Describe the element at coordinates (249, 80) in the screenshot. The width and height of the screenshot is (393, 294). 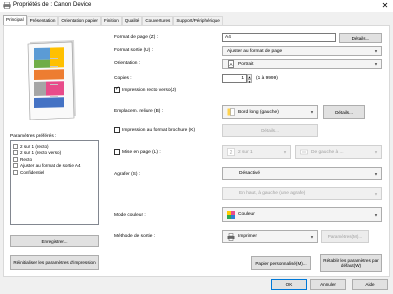
I see `copies-decrement-icon: ▼` at that location.